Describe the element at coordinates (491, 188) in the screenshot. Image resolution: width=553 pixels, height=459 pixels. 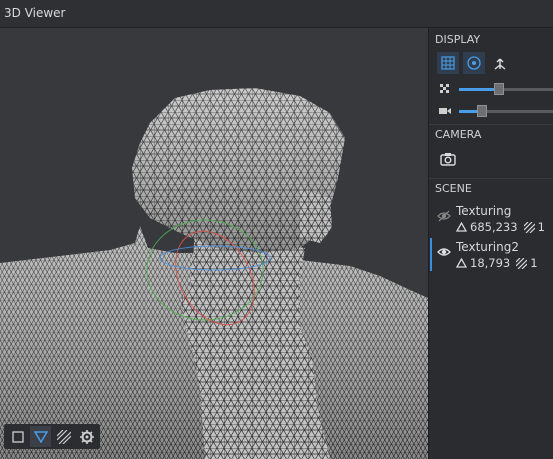
I see `scene-header: SCENE` at that location.